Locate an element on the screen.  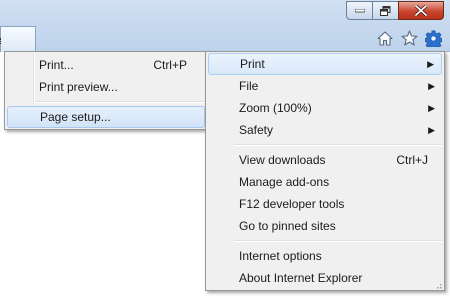
minimize-icon is located at coordinates (359, 10).